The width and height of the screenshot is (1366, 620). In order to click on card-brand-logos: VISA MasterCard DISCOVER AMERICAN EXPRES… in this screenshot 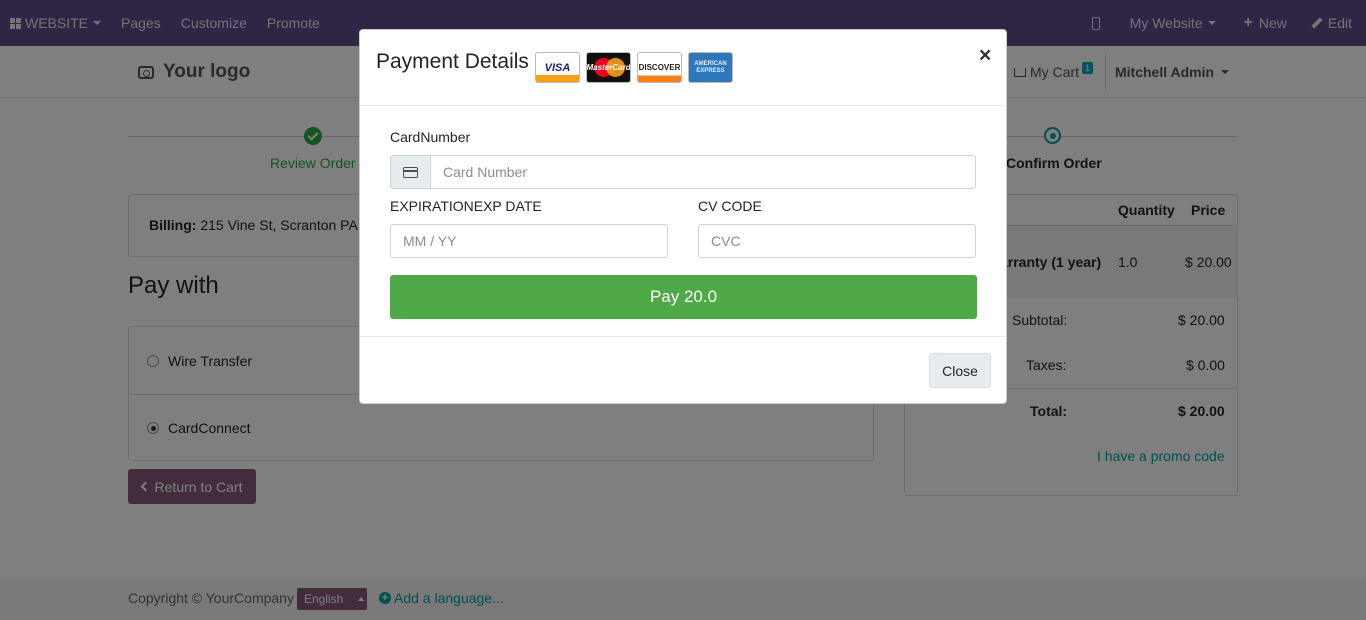, I will do `click(634, 67)`.